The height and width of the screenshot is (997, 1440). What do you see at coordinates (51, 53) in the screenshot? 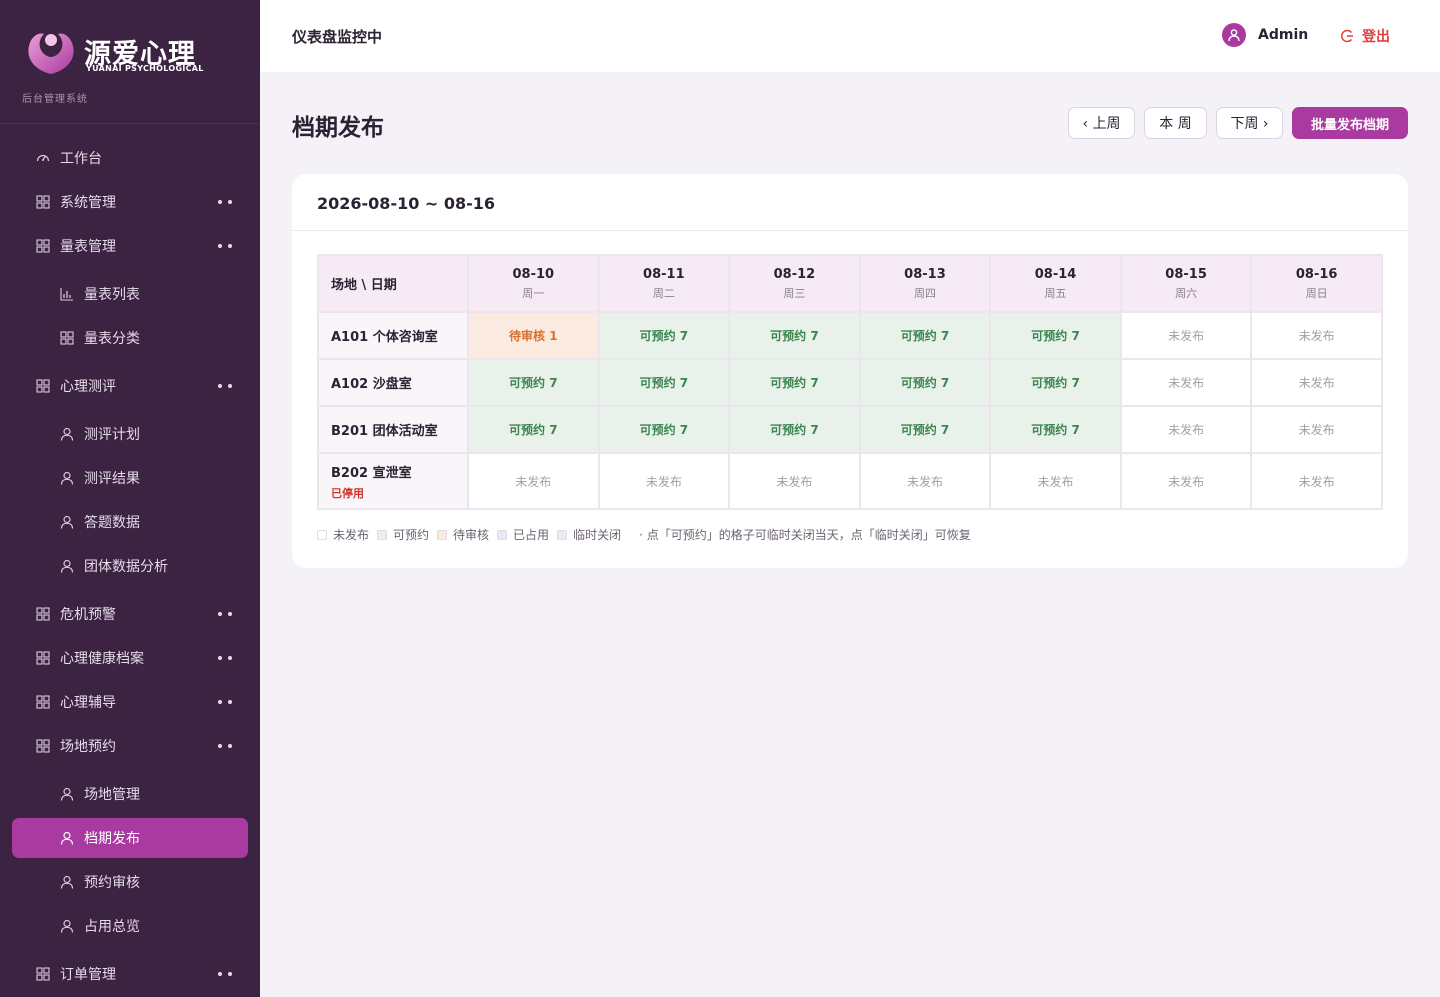
I see `logo-icon` at bounding box center [51, 53].